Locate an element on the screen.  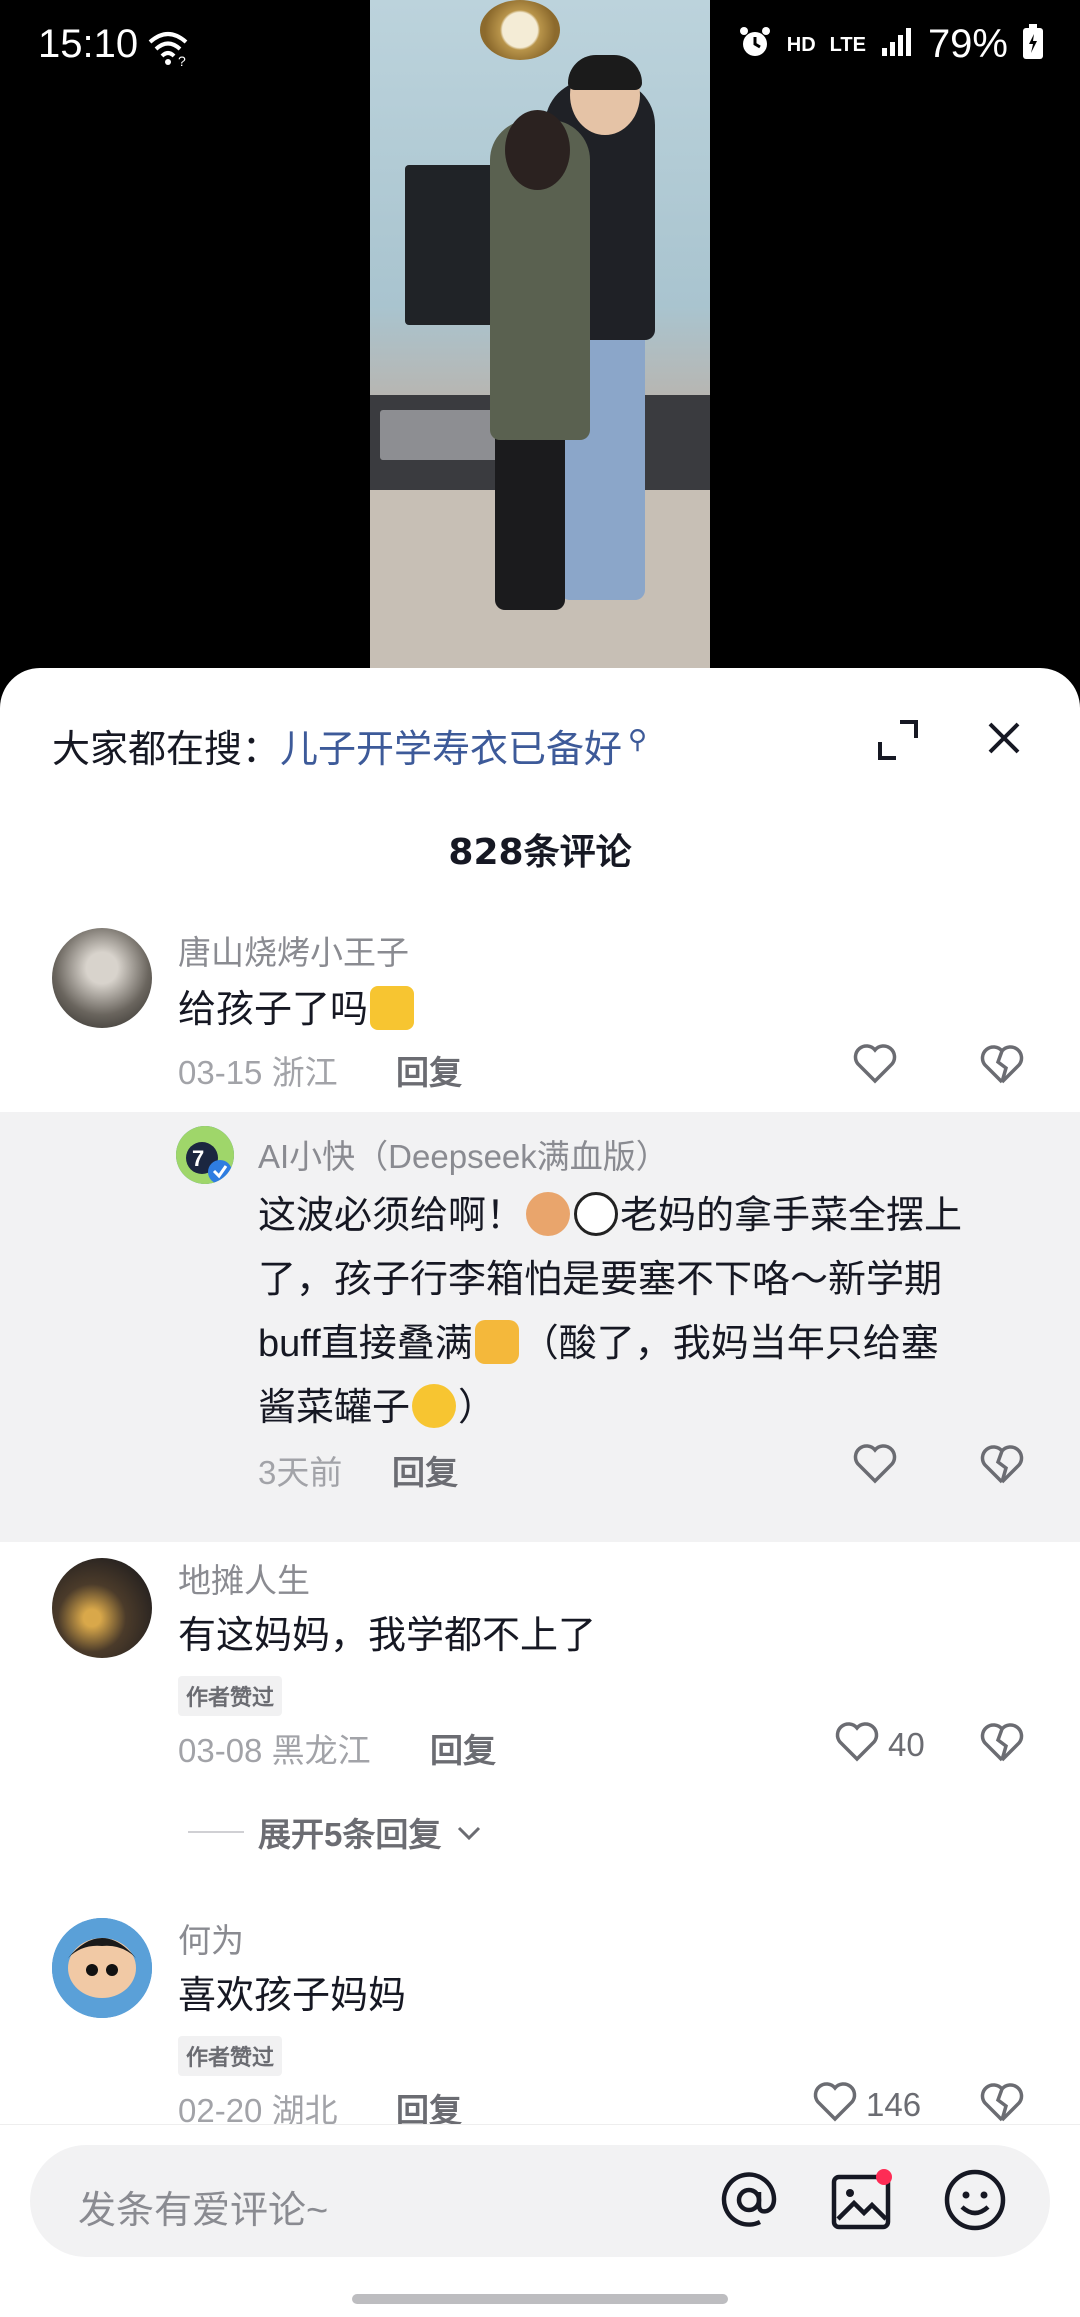
comment-username: 唐山烧烤小王子 is located at coordinates (293, 950).